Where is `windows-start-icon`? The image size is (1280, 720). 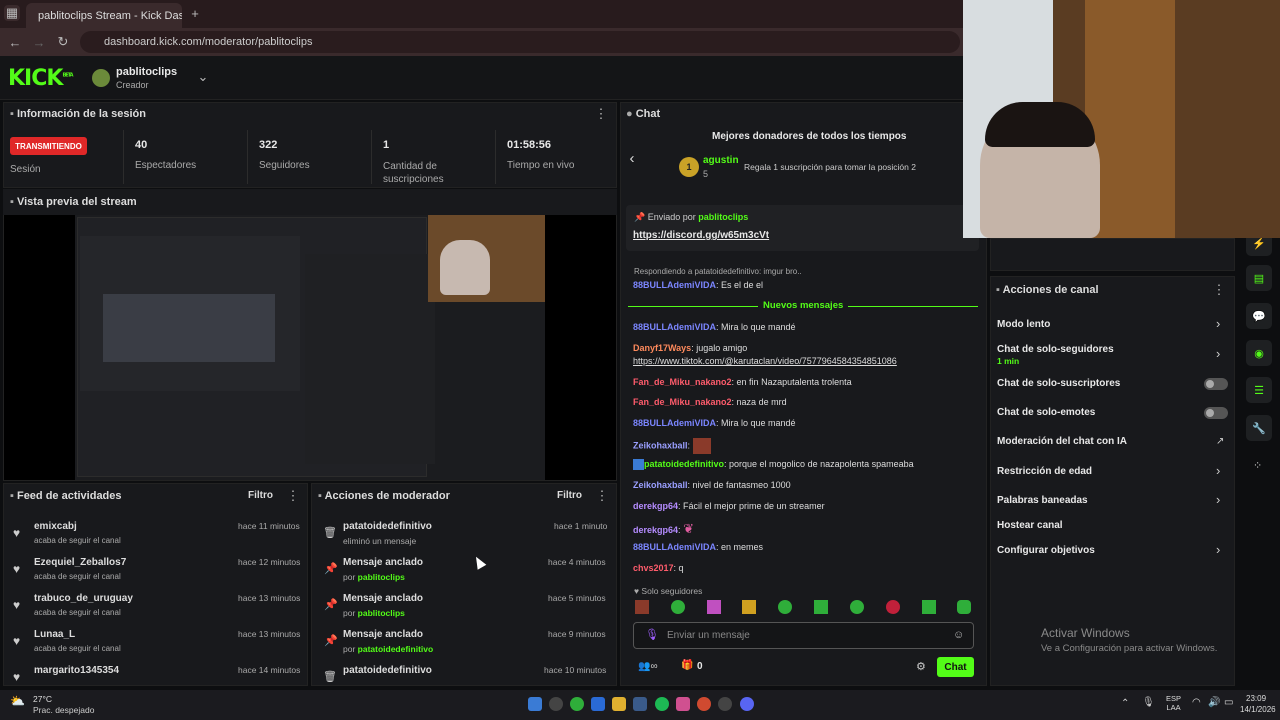
windows-start-icon is located at coordinates (535, 704).